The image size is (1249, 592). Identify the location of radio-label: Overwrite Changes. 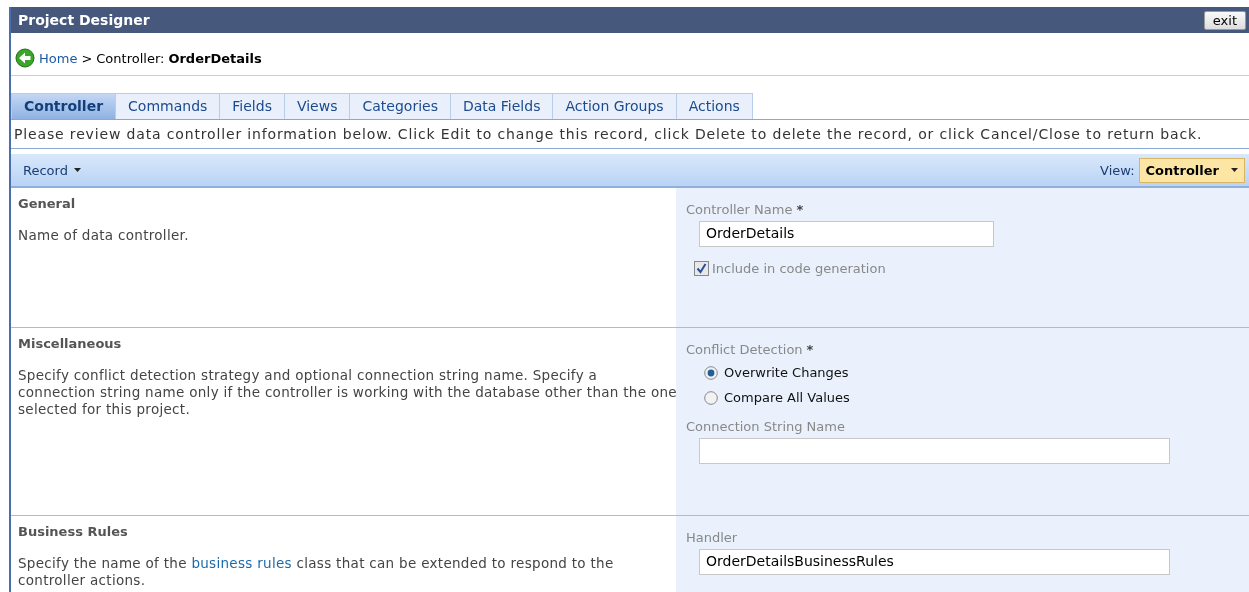
(786, 372).